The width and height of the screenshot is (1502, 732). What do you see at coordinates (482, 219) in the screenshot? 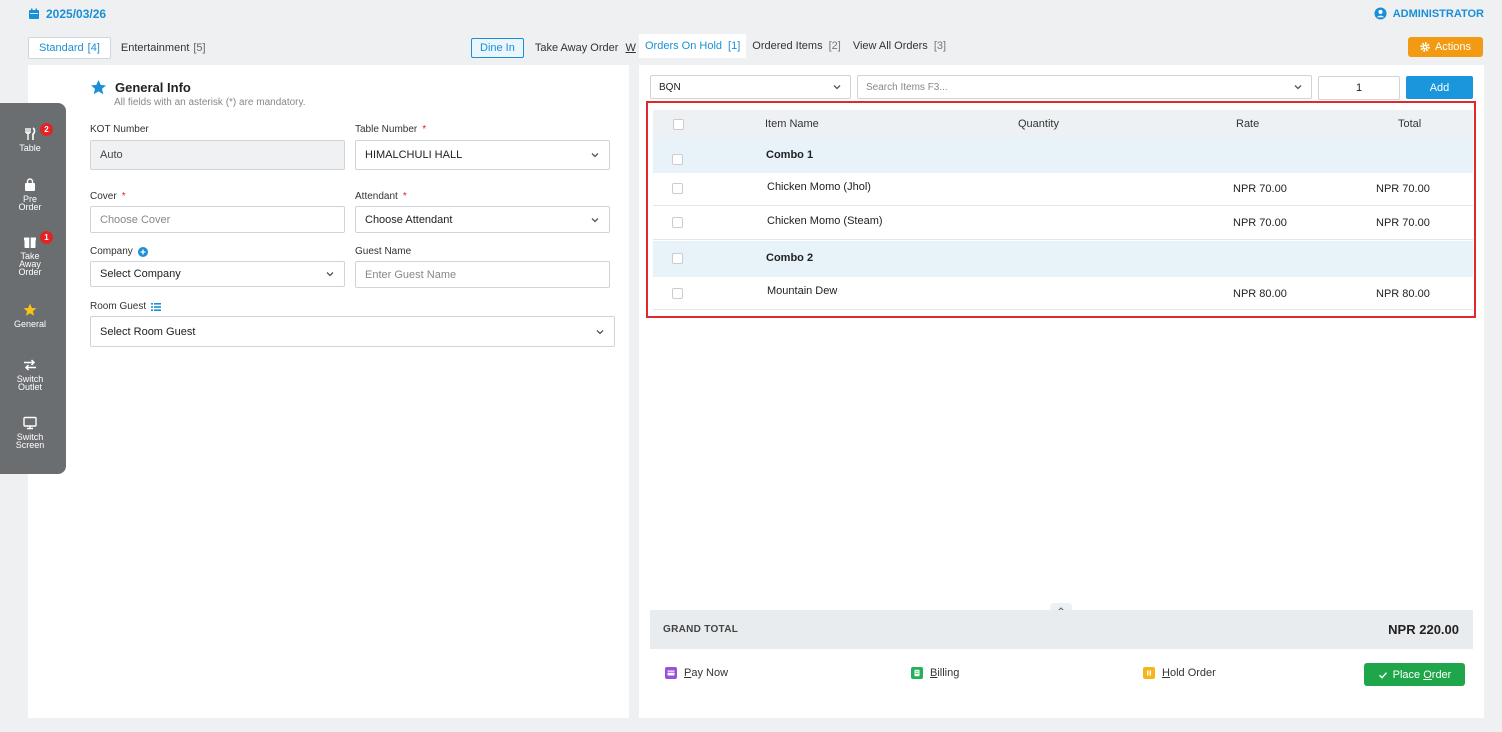
I see `attendant-select: Choose Attendant` at bounding box center [482, 219].